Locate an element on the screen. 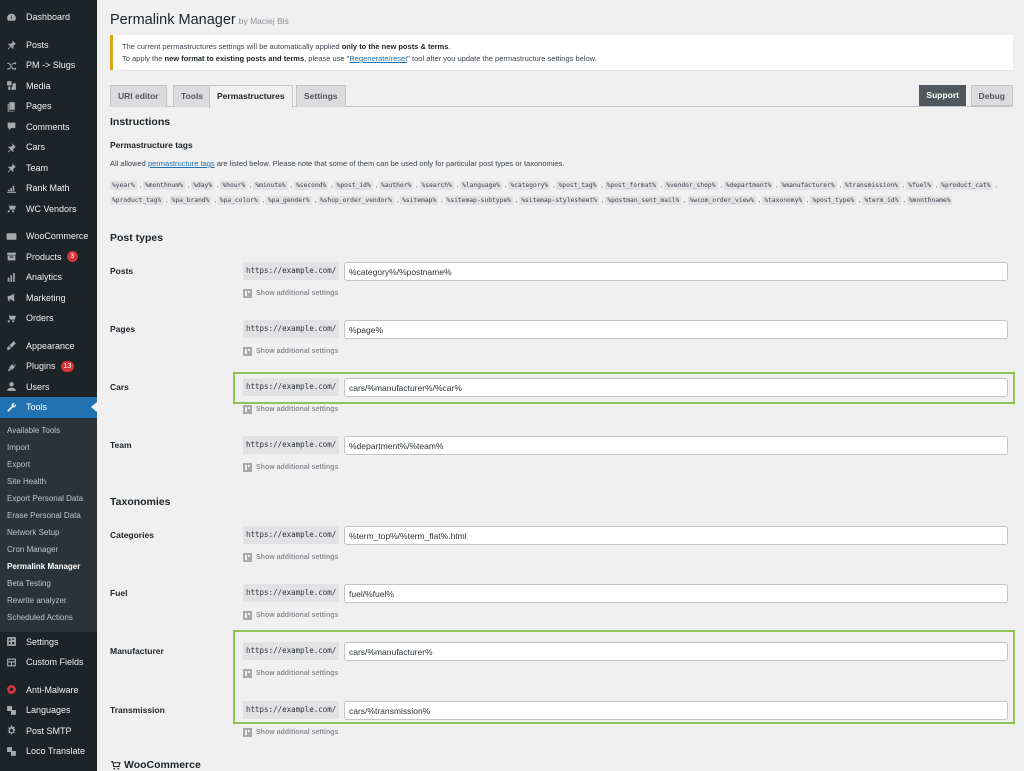 This screenshot has width=1024, height=771. sidebar-item-wc-vendors: WC Vendors is located at coordinates (48, 209).